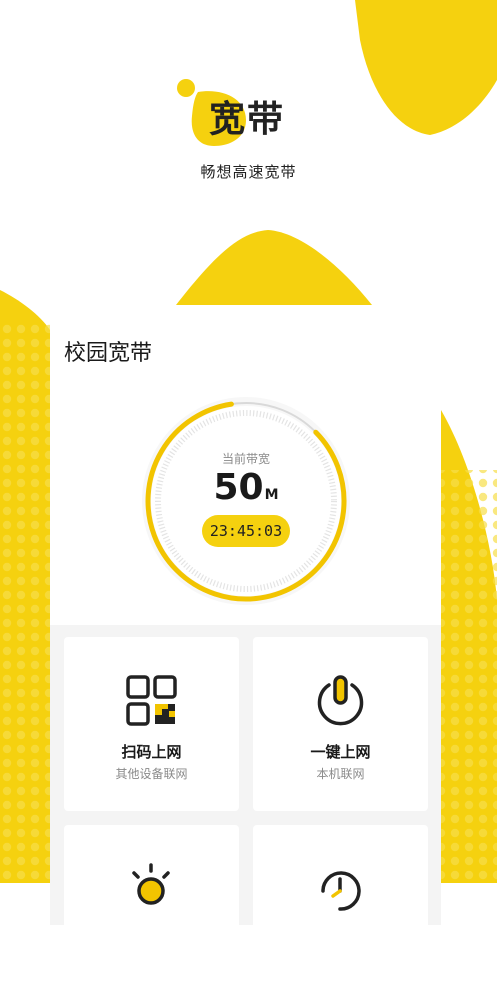 This screenshot has height=999, width=497. I want to click on card-title: 校园宽带, so click(108, 353).